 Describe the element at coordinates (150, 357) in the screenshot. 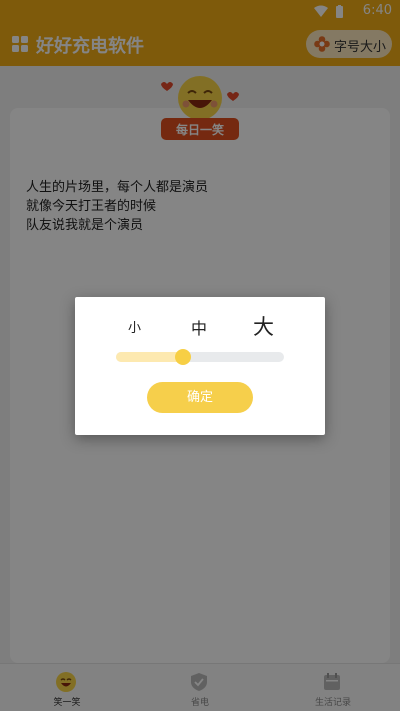

I see `slider-fill` at that location.